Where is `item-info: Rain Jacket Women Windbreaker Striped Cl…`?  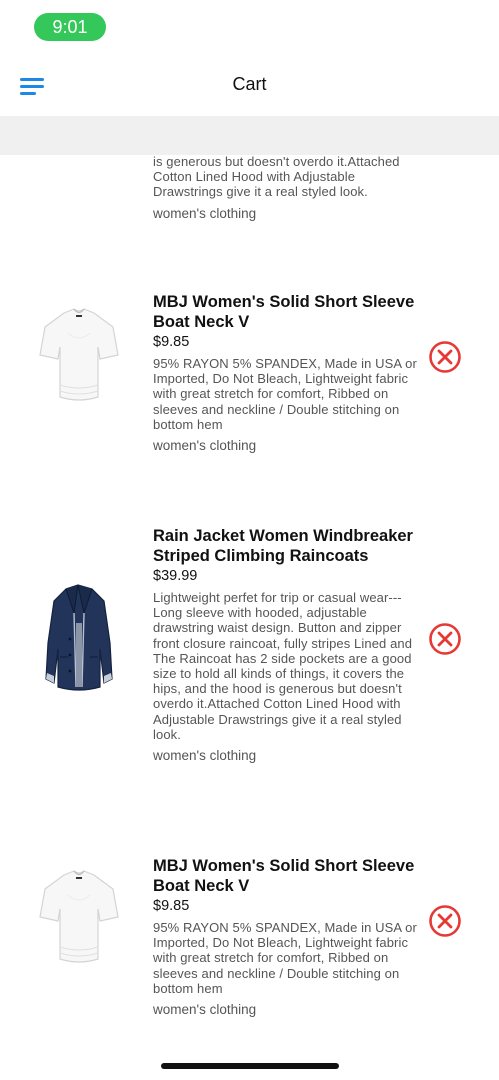
item-info: Rain Jacket Women Windbreaker Striped Cl… is located at coordinates (288, 644).